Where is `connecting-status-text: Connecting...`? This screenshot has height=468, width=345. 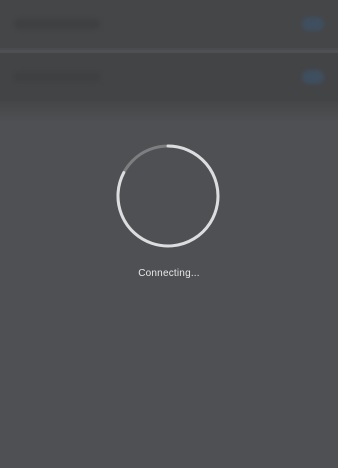
connecting-status-text: Connecting... is located at coordinates (169, 273).